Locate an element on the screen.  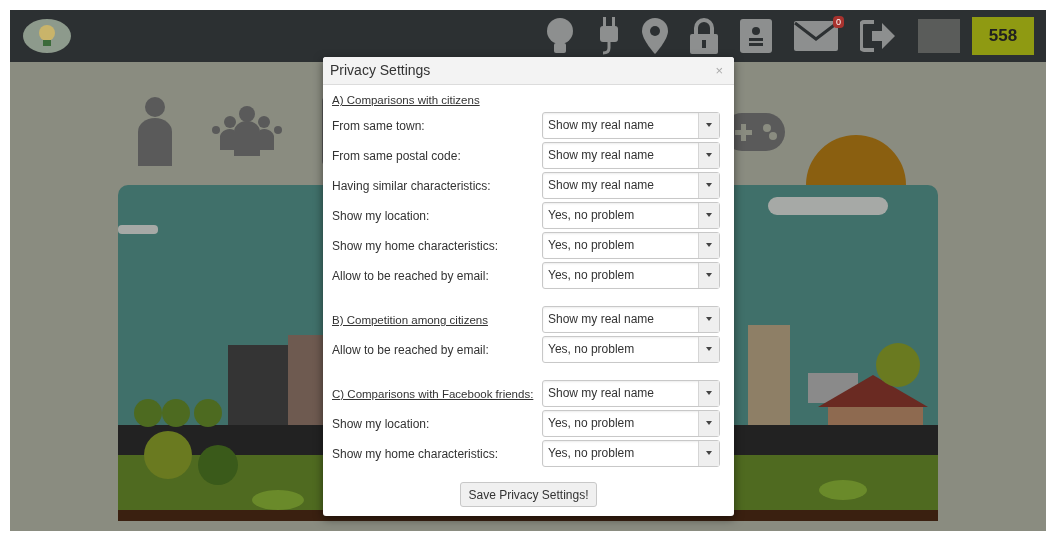
plug-icon is located at coordinates (609, 36).